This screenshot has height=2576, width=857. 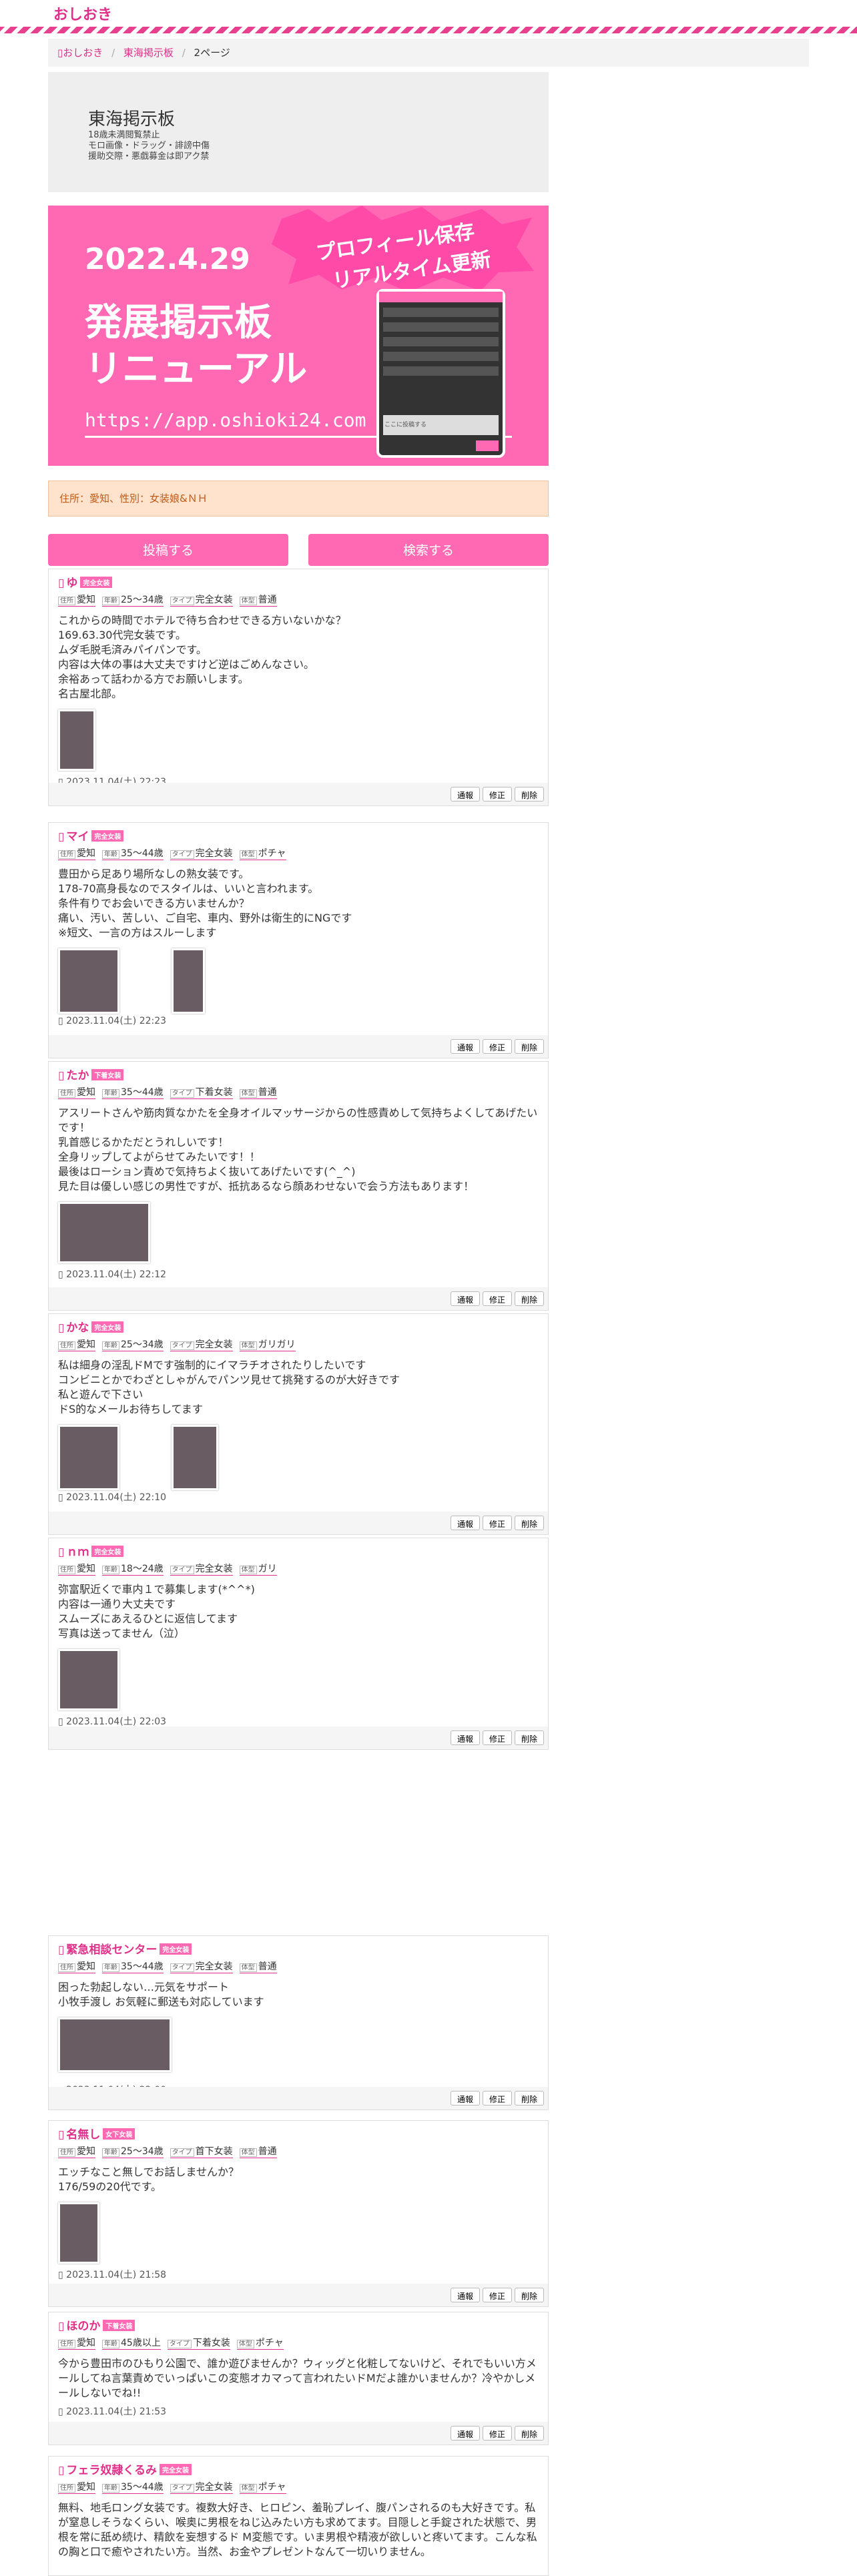 What do you see at coordinates (299, 835) in the screenshot?
I see `poster-name: ▯ マイ 完全女装` at bounding box center [299, 835].